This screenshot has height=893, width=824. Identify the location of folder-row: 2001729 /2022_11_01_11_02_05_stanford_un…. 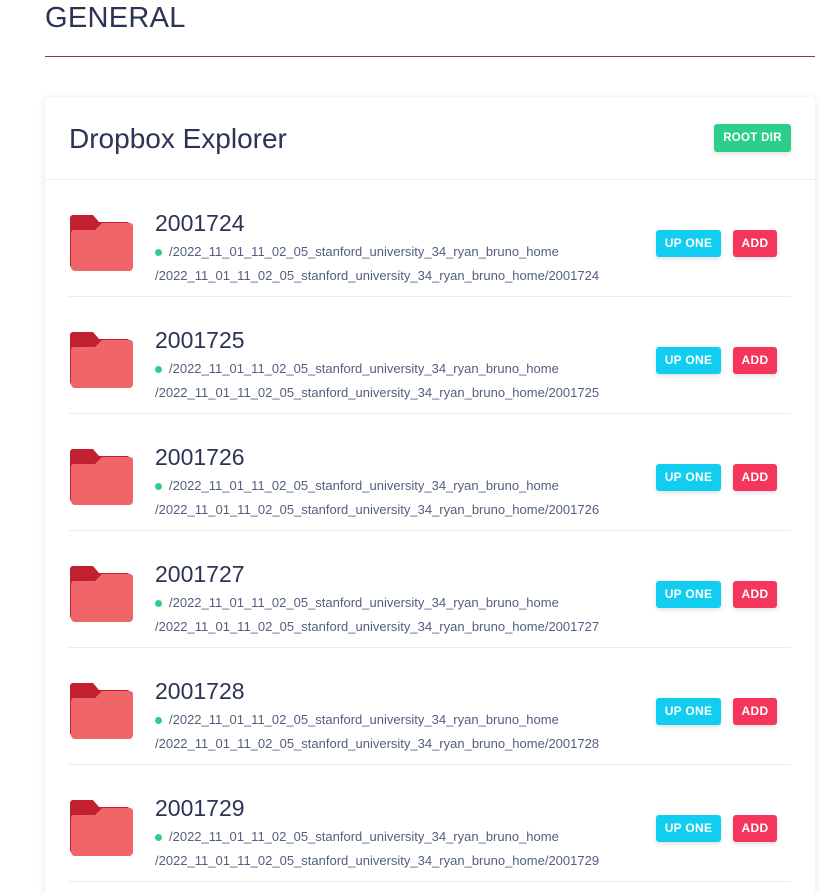
(430, 823).